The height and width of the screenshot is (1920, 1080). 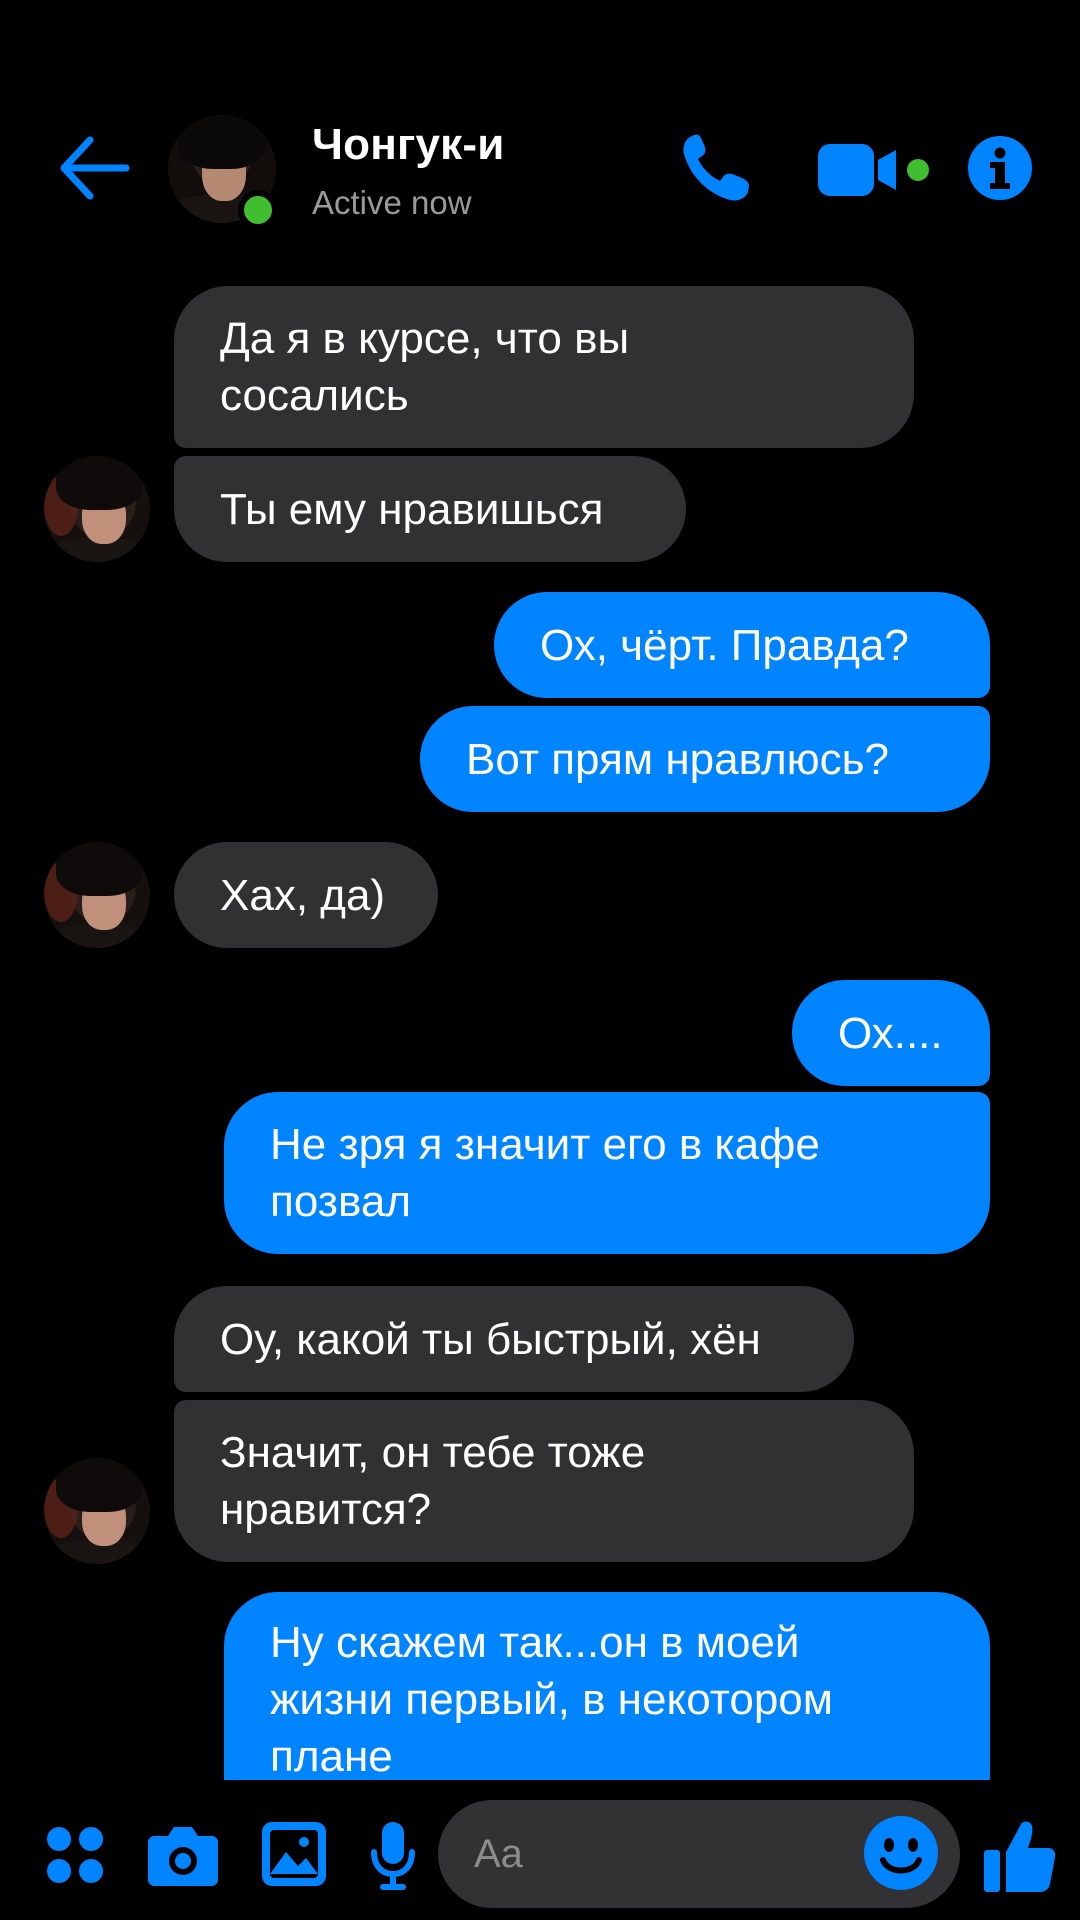 I want to click on arrow-left-icon, so click(x=95, y=168).